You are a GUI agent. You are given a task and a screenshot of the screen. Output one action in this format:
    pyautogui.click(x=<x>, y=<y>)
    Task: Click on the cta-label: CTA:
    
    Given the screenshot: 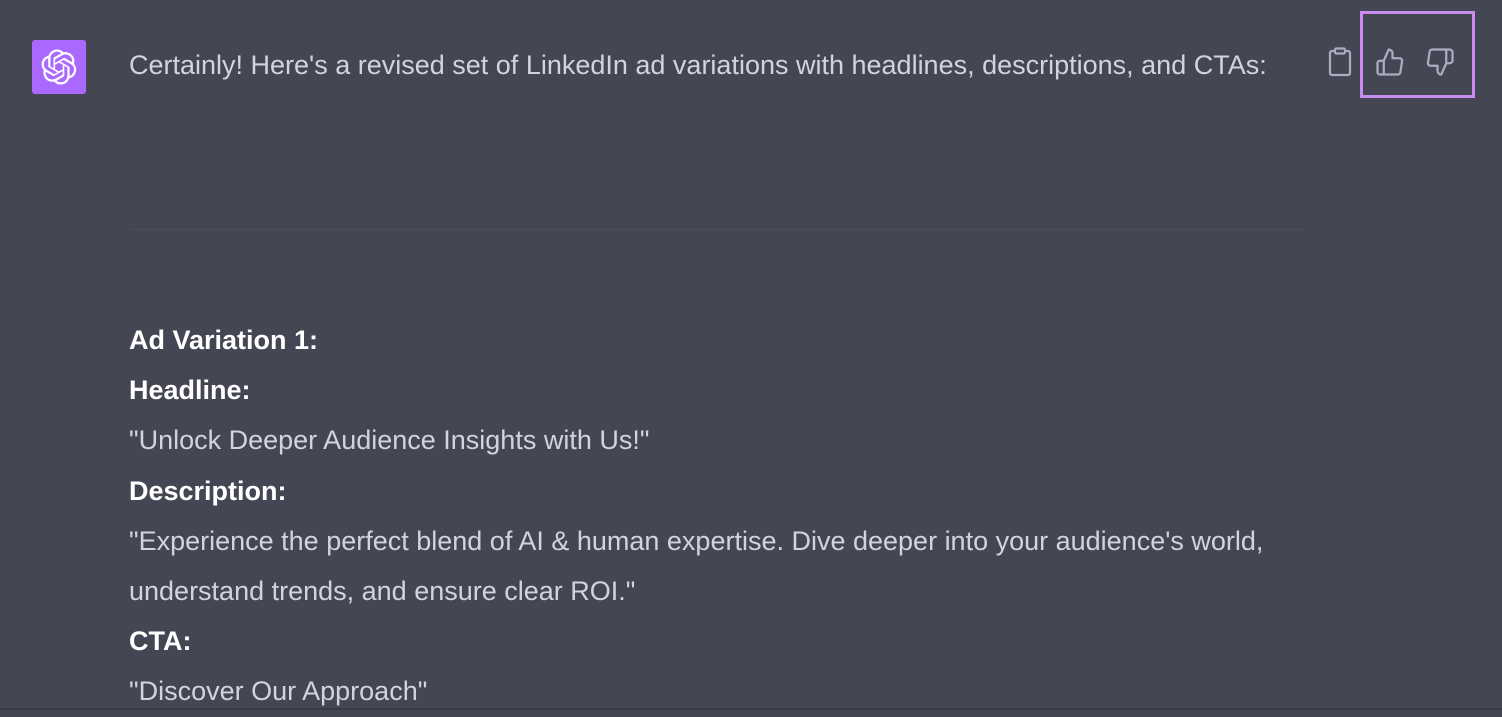 What is the action you would take?
    pyautogui.click(x=709, y=641)
    